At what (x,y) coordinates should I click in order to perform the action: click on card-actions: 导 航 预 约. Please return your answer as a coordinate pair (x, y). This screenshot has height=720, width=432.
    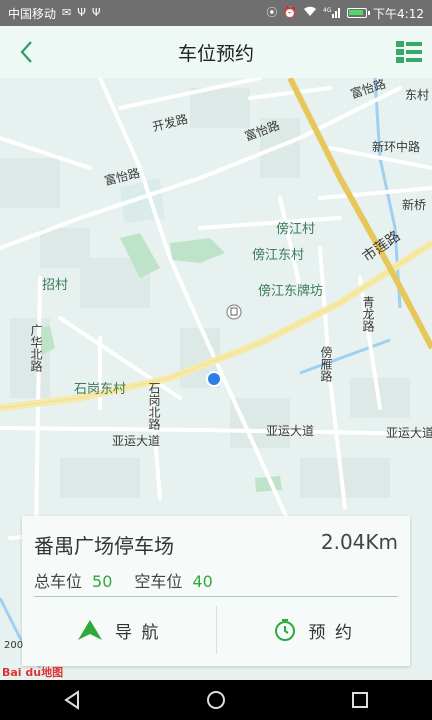
    Looking at the image, I should click on (216, 630).